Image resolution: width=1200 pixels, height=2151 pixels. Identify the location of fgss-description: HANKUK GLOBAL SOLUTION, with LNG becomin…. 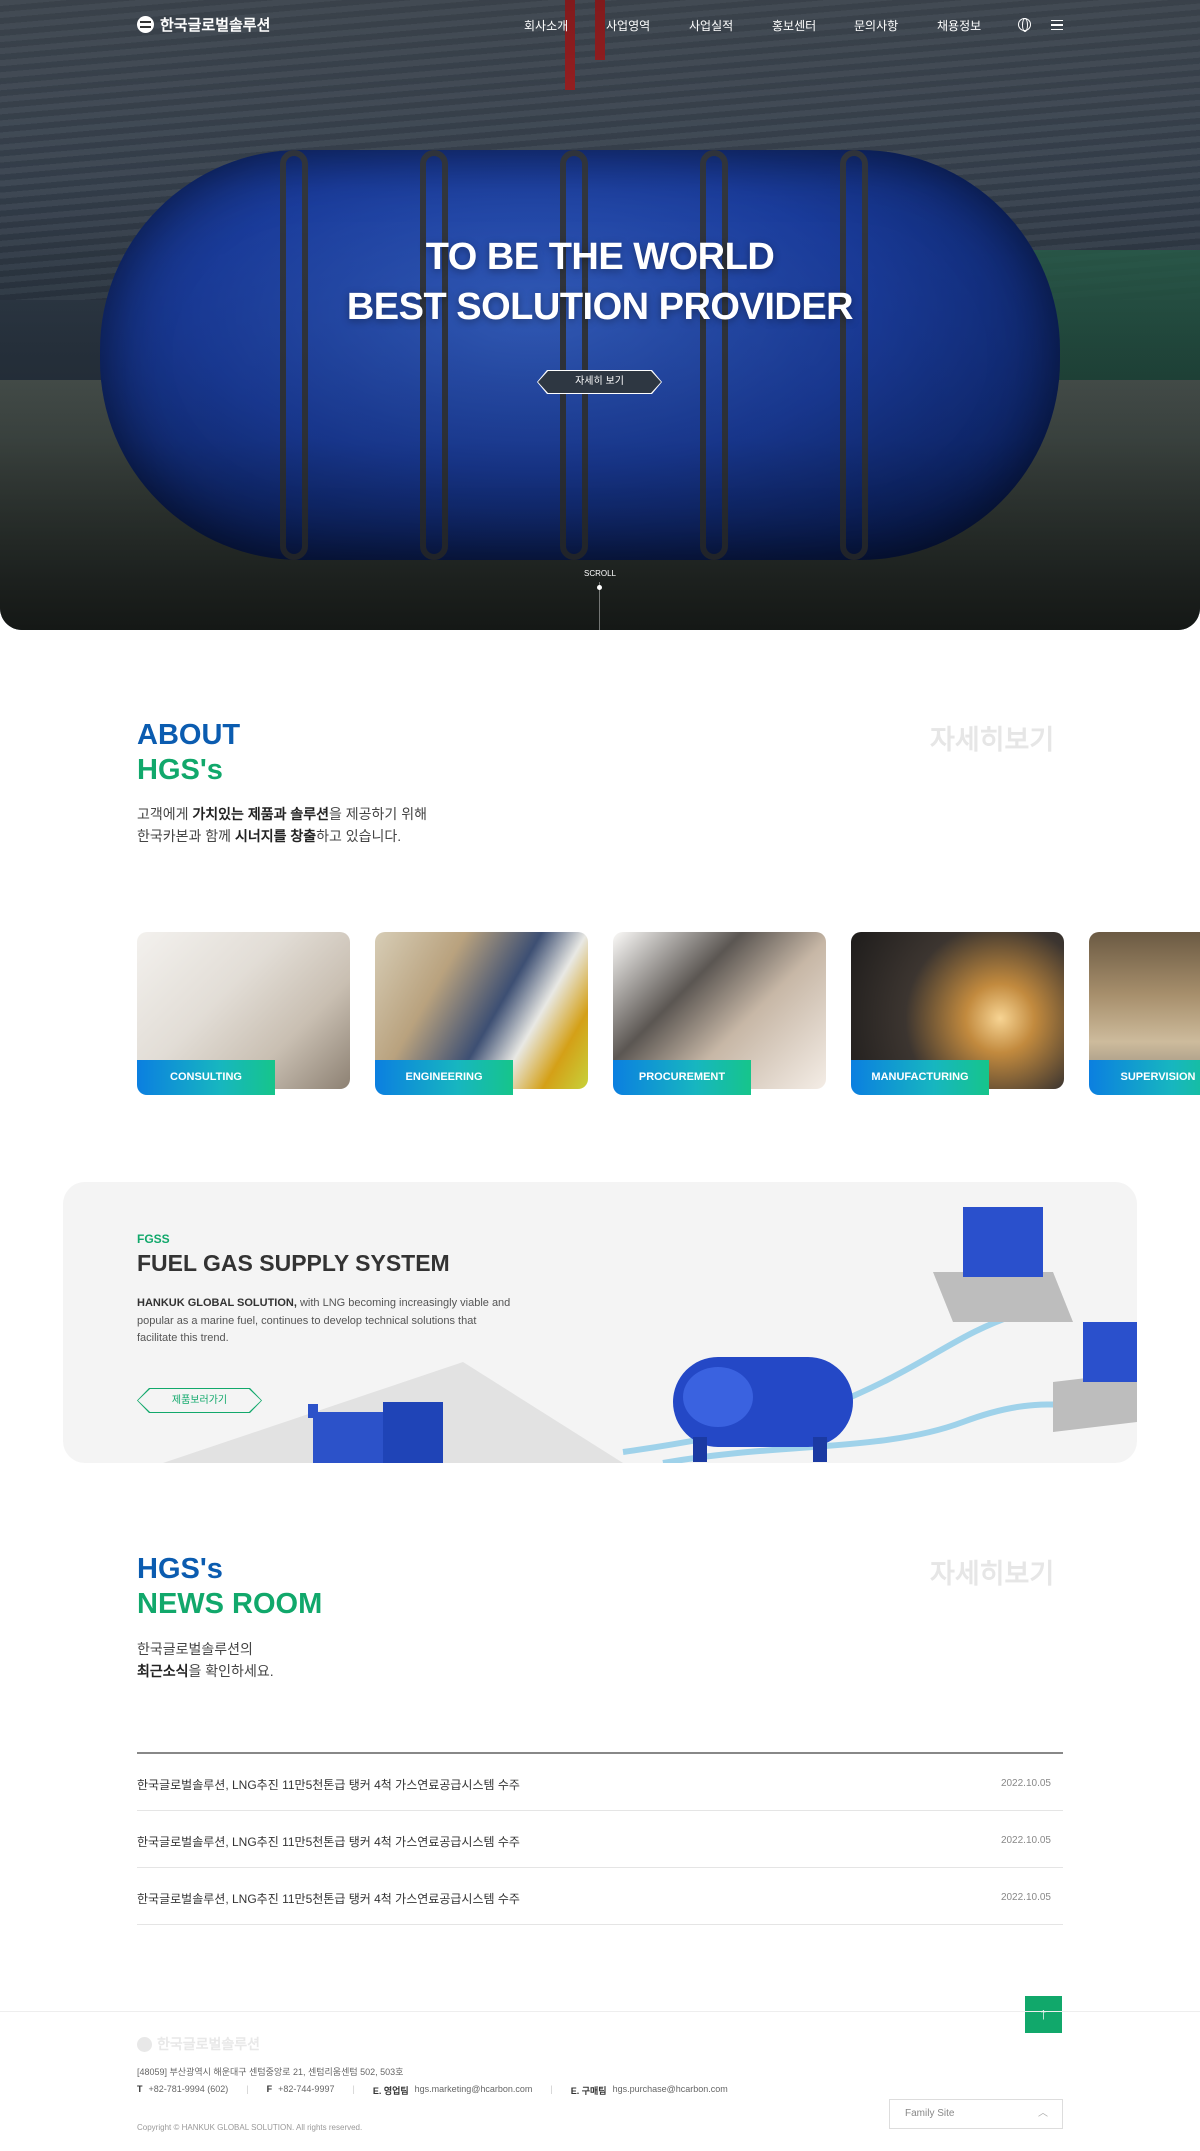
(327, 1321).